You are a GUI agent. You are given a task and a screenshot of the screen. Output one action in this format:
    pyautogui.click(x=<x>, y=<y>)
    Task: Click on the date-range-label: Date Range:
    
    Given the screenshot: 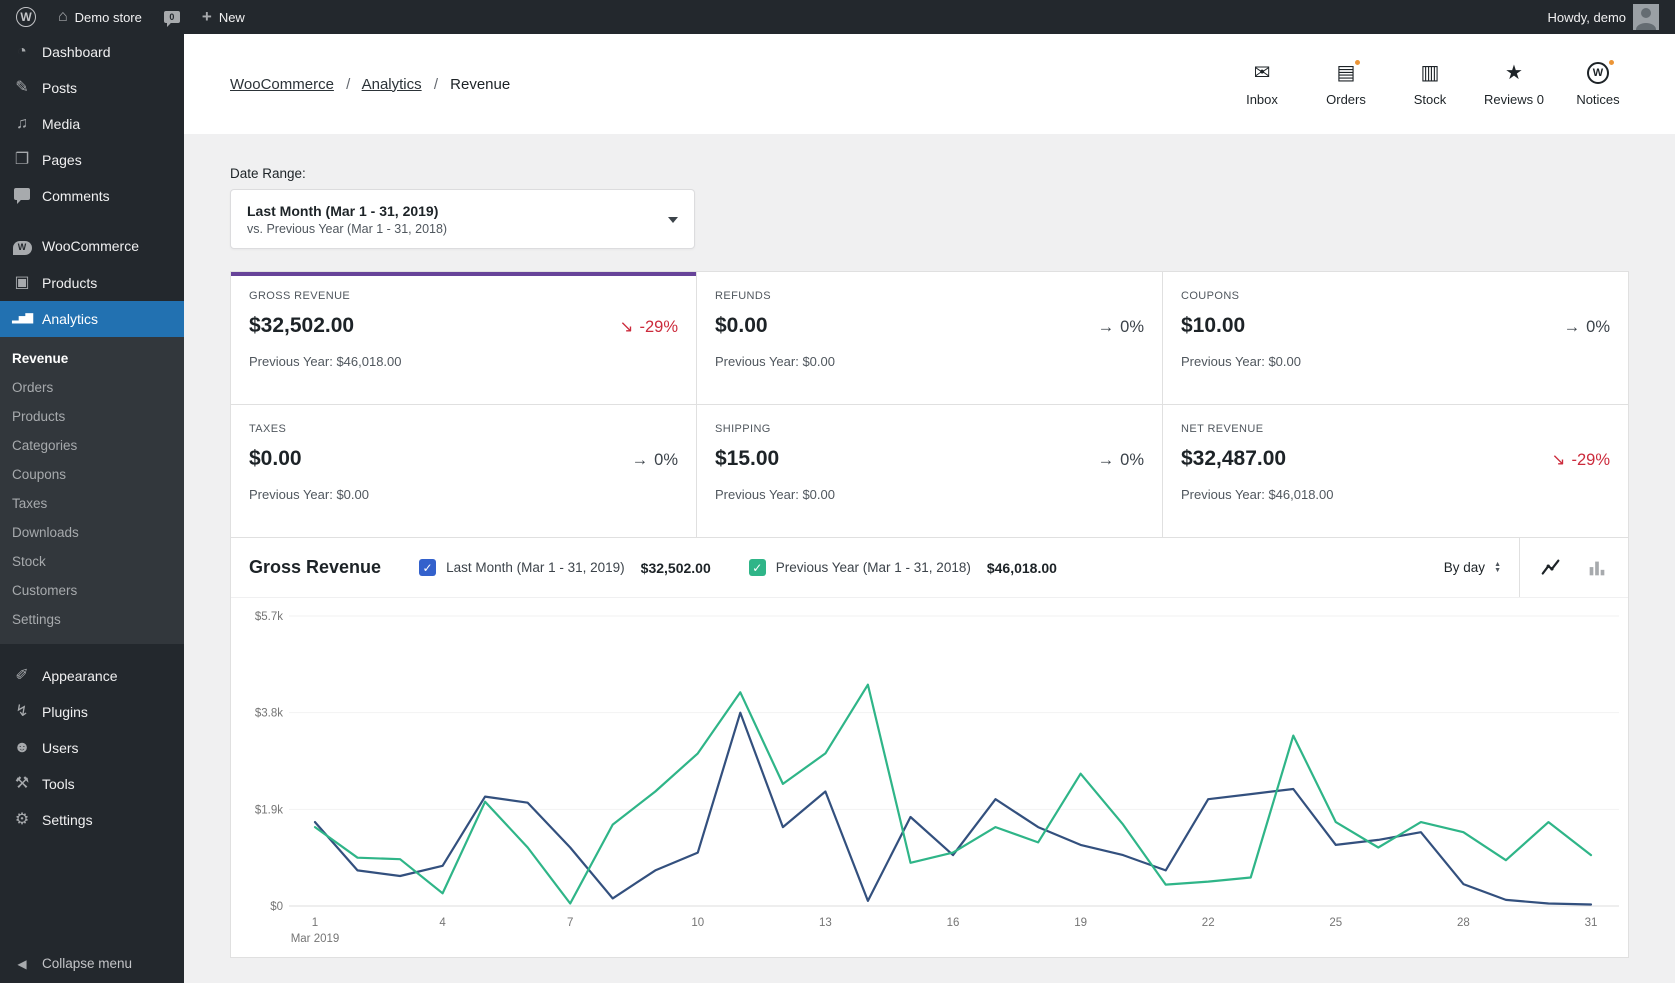 What is the action you would take?
    pyautogui.click(x=268, y=173)
    